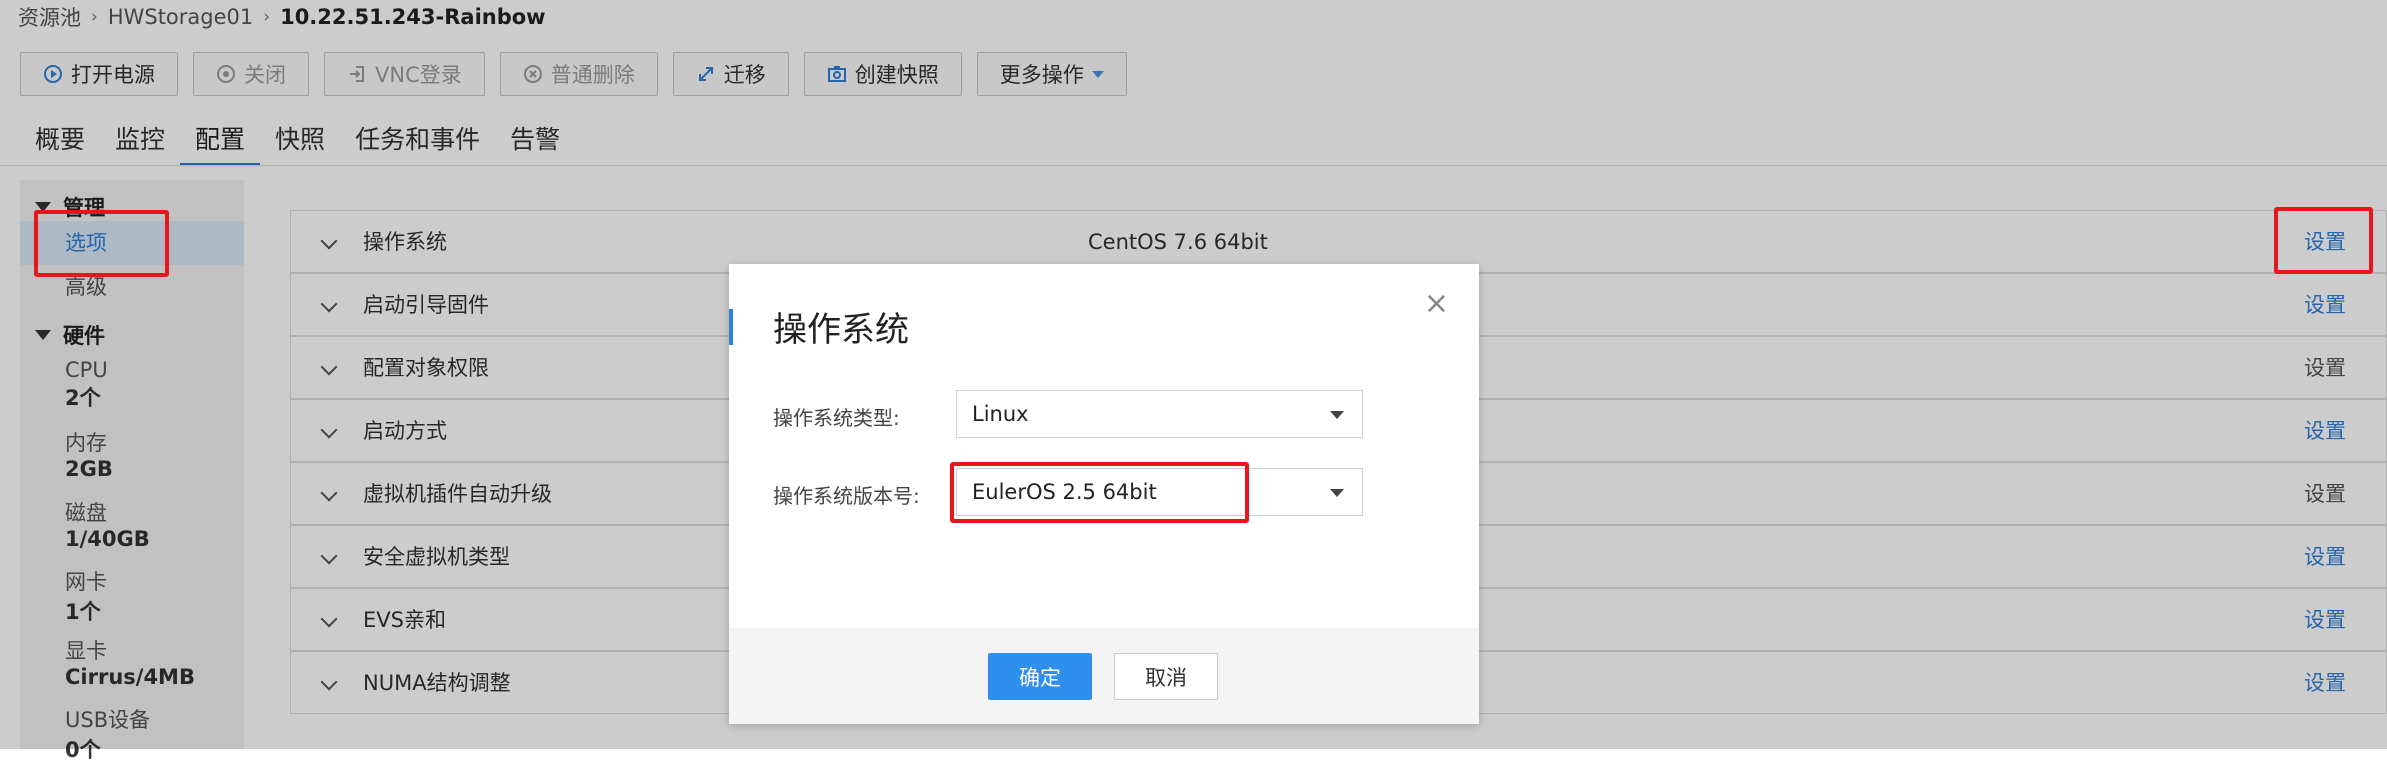 This screenshot has width=2387, height=764. I want to click on close-icon: ×, so click(1436, 303).